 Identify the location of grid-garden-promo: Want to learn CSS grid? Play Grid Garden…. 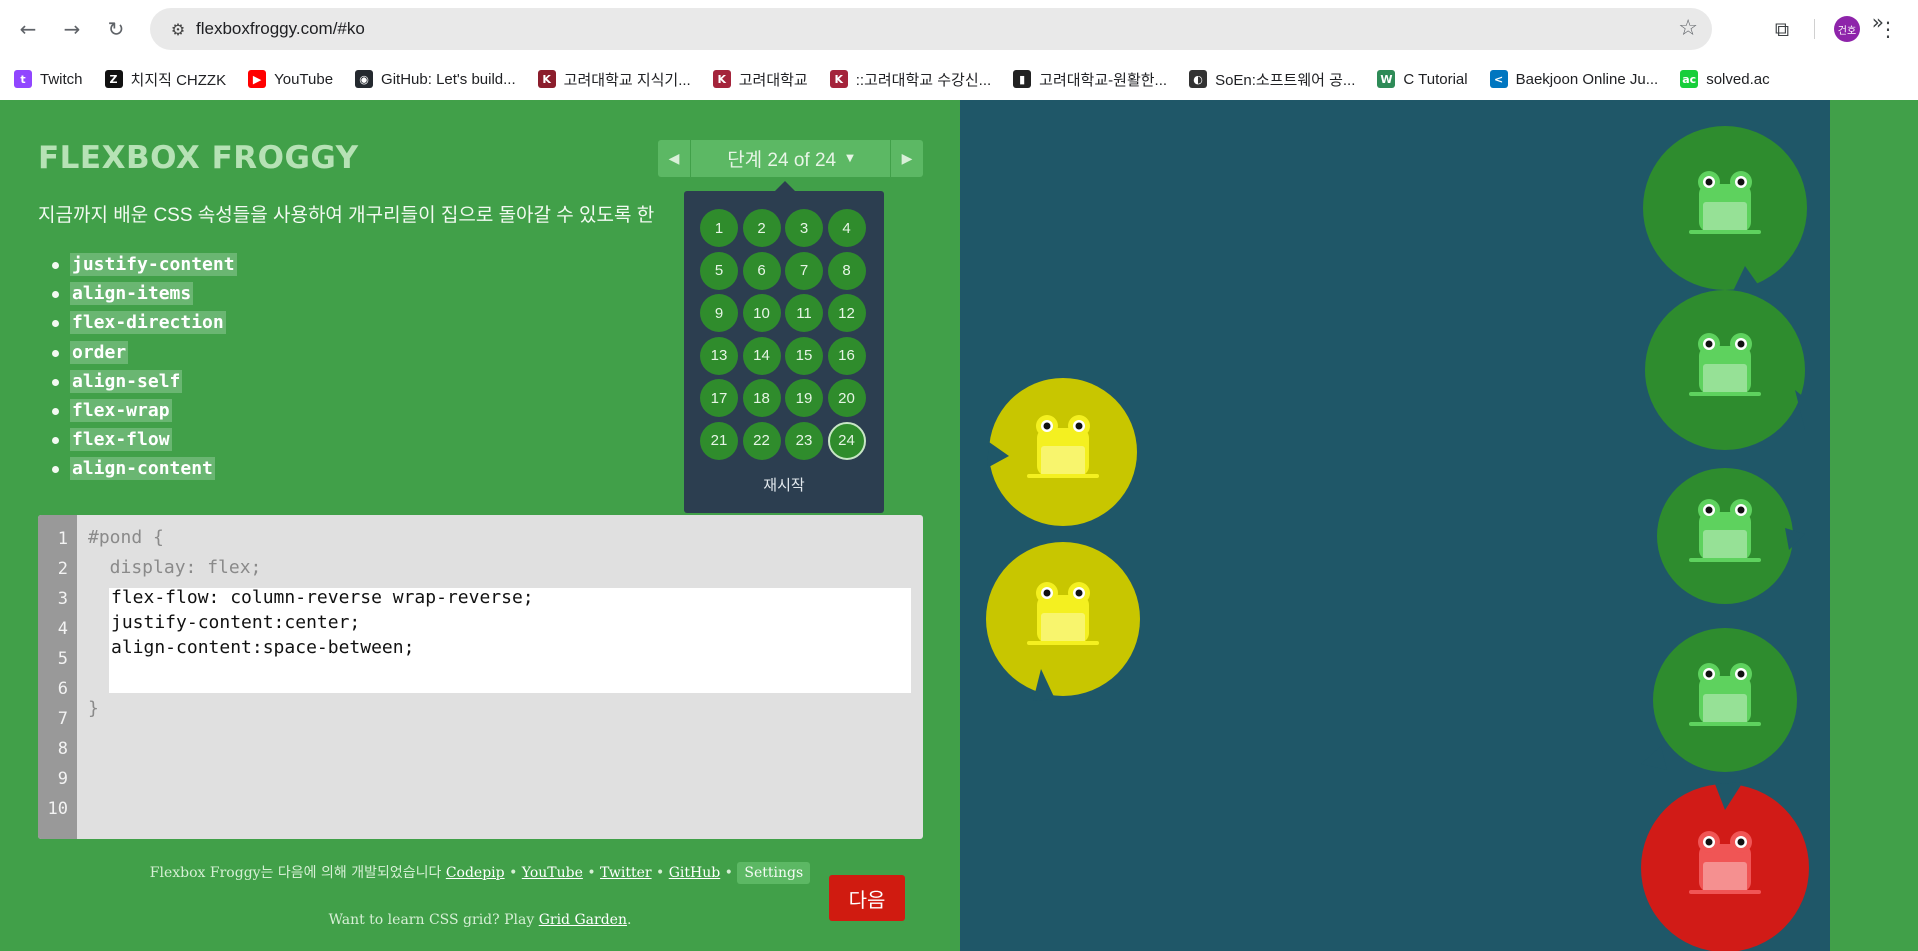
(480, 920).